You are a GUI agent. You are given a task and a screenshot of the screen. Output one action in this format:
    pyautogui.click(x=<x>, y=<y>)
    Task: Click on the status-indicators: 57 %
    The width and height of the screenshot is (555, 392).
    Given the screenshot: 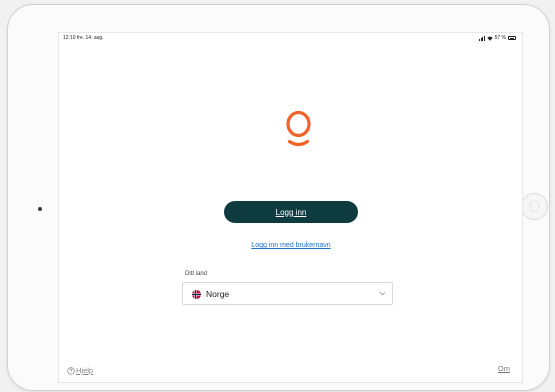 What is the action you would take?
    pyautogui.click(x=497, y=38)
    